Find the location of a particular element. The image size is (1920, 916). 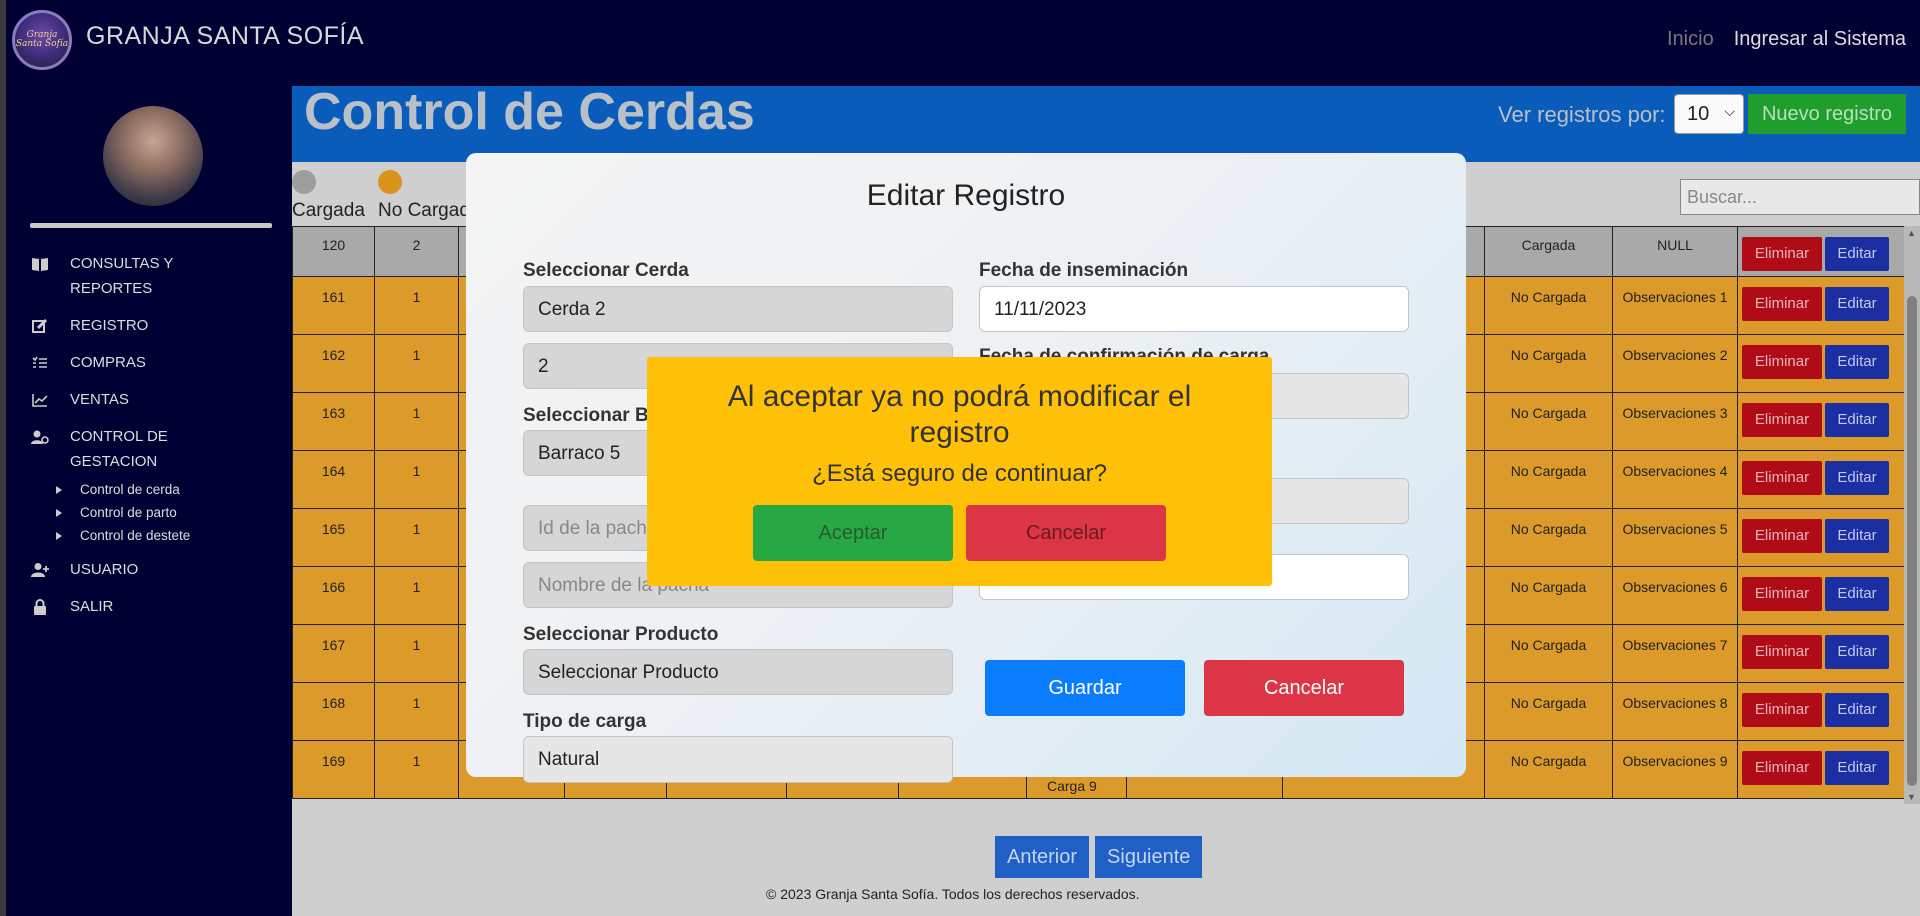

legend-dot-no-cargada is located at coordinates (390, 182).